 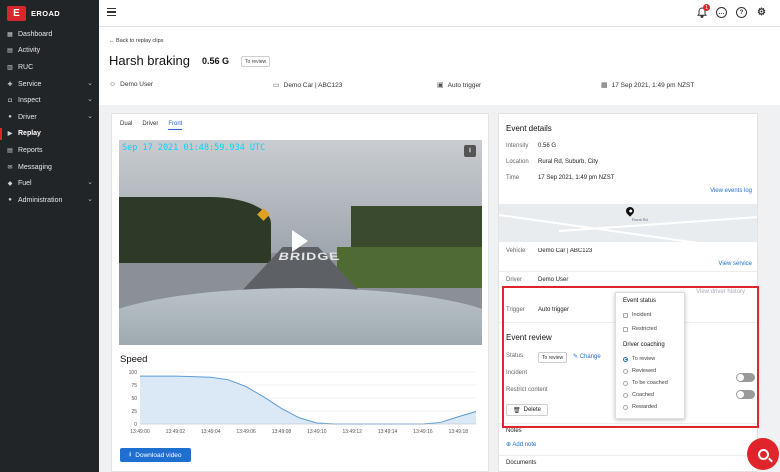 I want to click on notification-badge: 1, so click(x=706, y=7).